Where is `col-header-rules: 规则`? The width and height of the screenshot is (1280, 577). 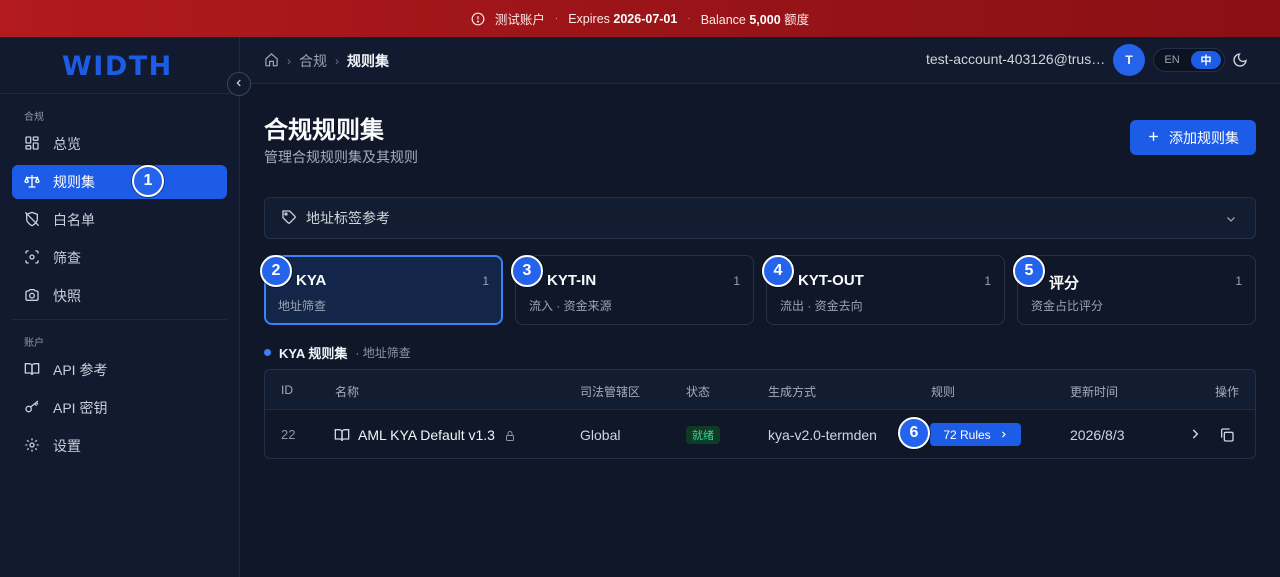
col-header-rules: 规则 is located at coordinates (943, 392).